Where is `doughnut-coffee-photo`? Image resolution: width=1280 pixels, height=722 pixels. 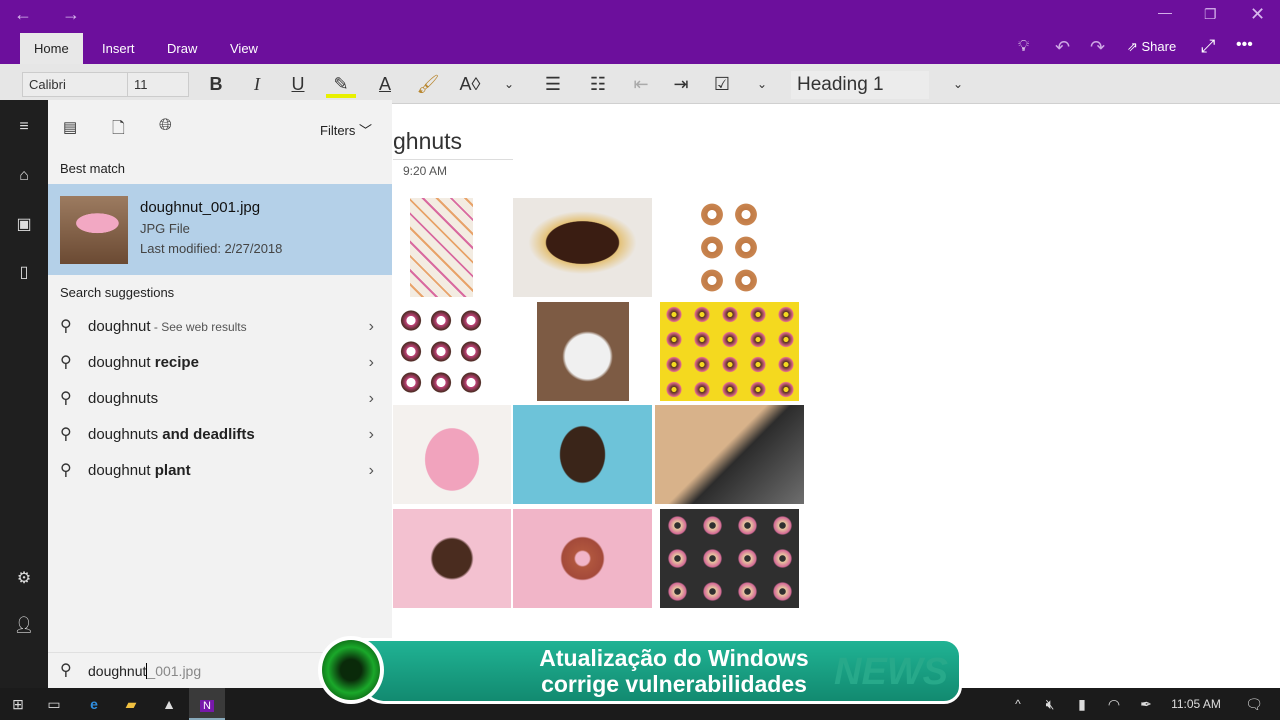
doughnut-coffee-photo is located at coordinates (729, 454).